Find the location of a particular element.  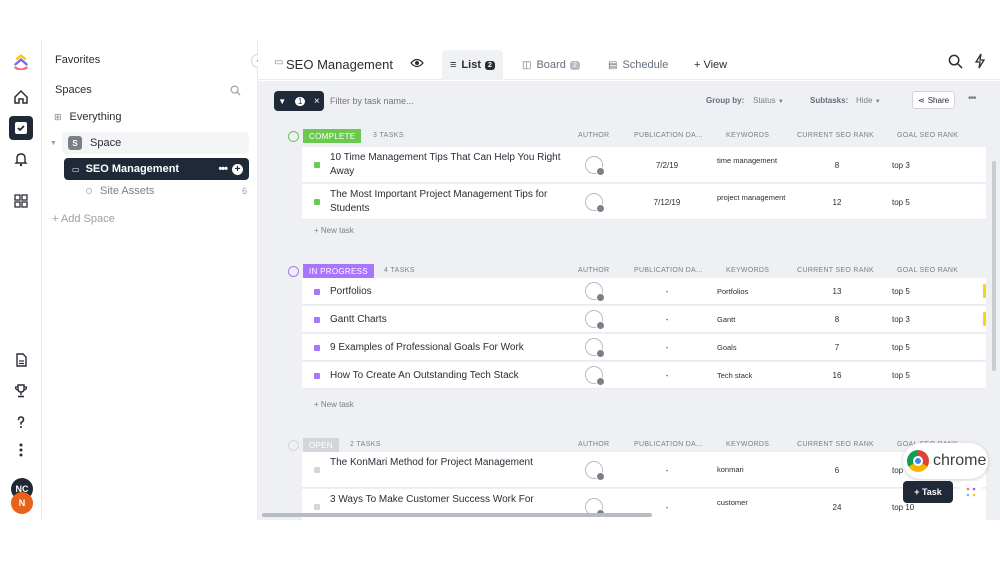

tab-list: ≡ List 2 is located at coordinates (472, 65).